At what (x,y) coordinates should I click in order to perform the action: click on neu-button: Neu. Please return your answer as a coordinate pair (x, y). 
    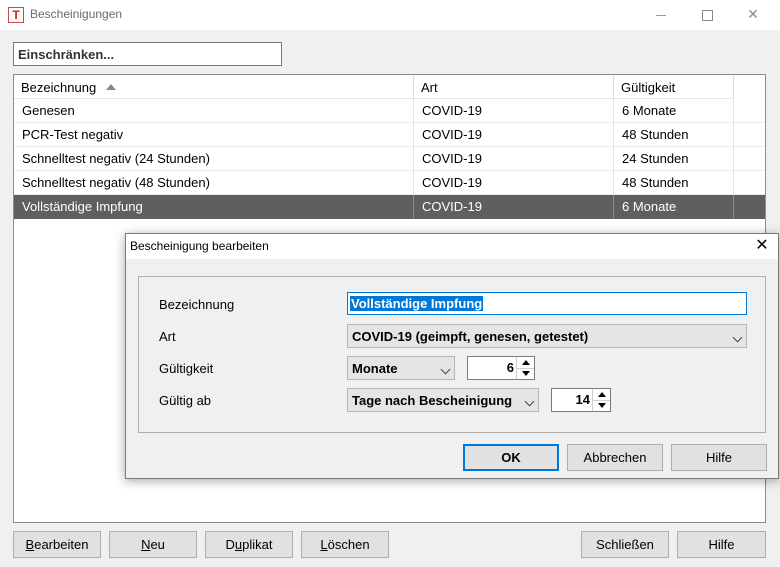
    Looking at the image, I should click on (153, 544).